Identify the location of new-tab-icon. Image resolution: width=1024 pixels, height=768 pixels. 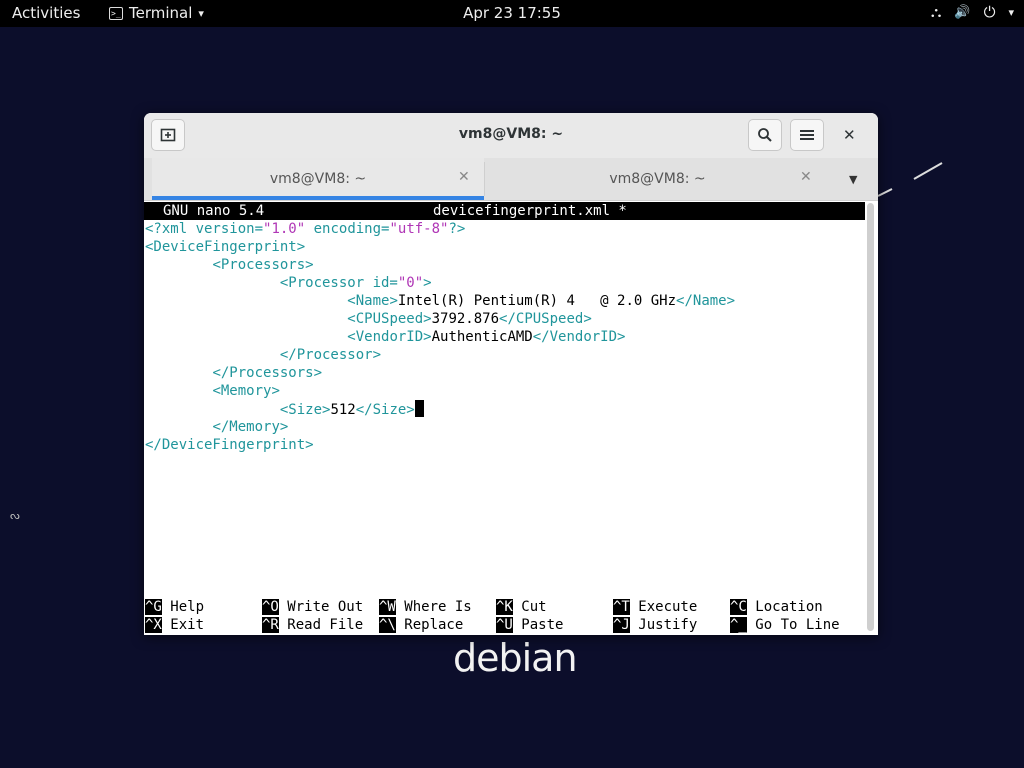
(168, 135).